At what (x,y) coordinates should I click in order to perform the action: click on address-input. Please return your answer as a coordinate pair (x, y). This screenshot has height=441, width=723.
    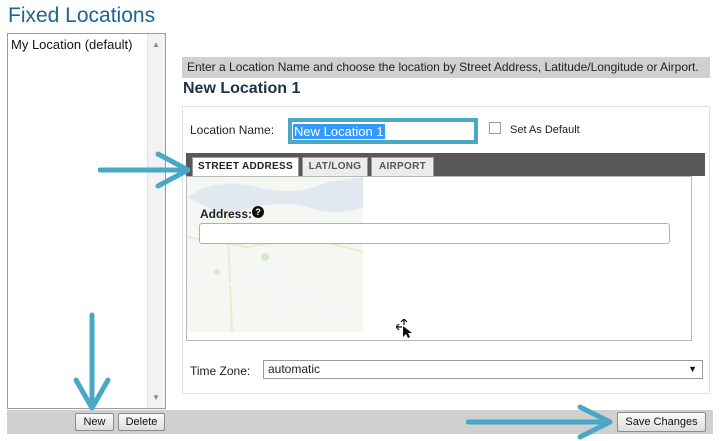
    Looking at the image, I should click on (434, 233).